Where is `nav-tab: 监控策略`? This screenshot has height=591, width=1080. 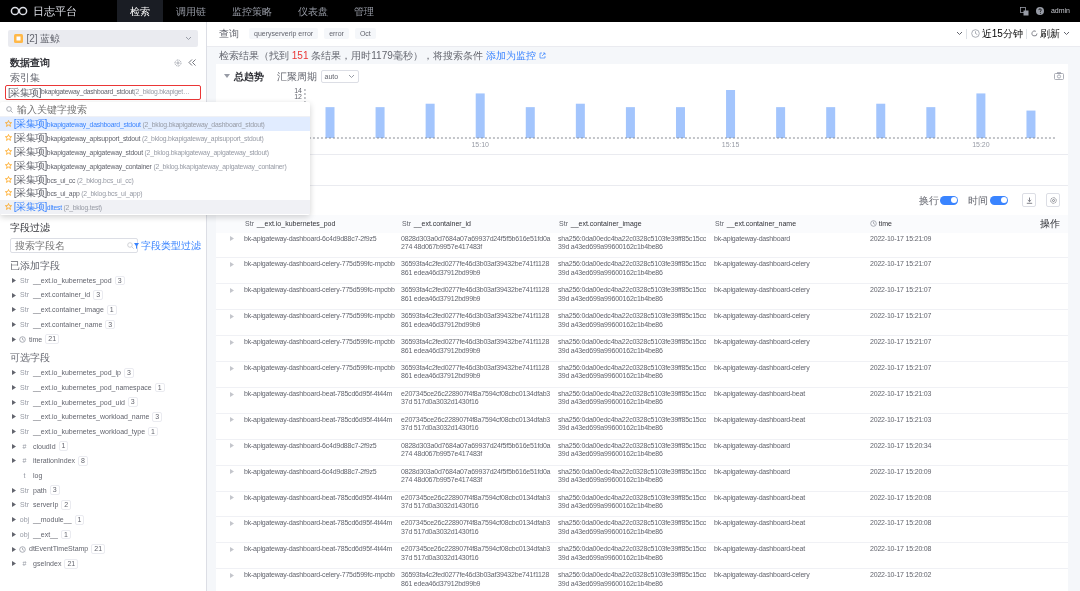 nav-tab: 监控策略 is located at coordinates (252, 11).